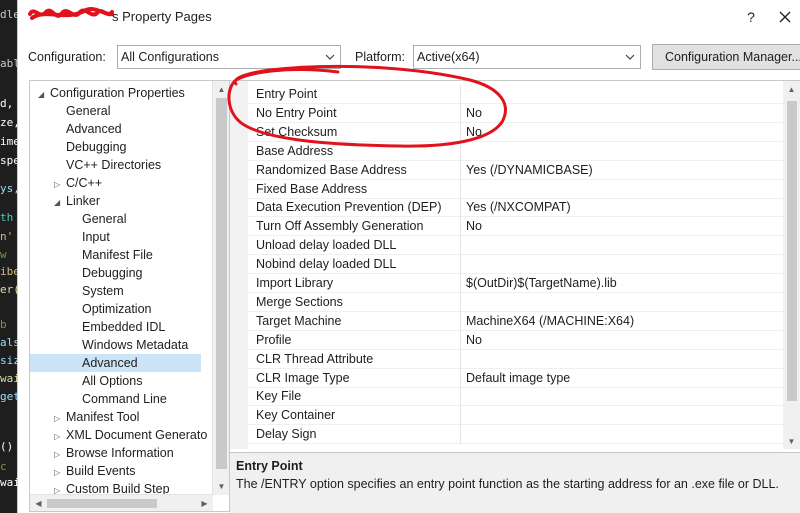 This screenshot has width=800, height=513. I want to click on tree-item-label: C/C++, so click(84, 183).